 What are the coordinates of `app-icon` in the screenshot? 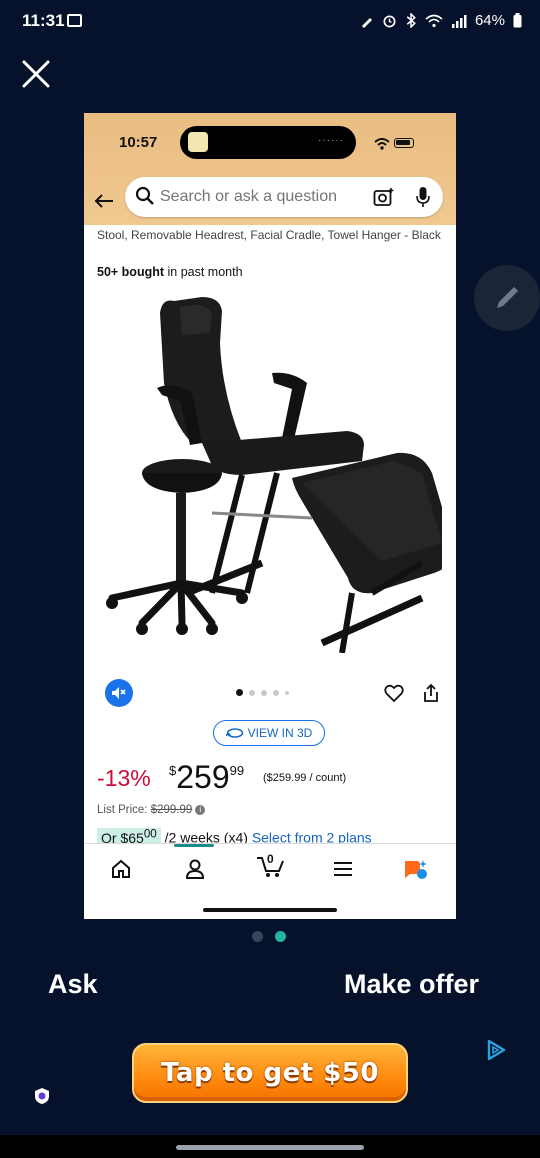 It's located at (198, 142).